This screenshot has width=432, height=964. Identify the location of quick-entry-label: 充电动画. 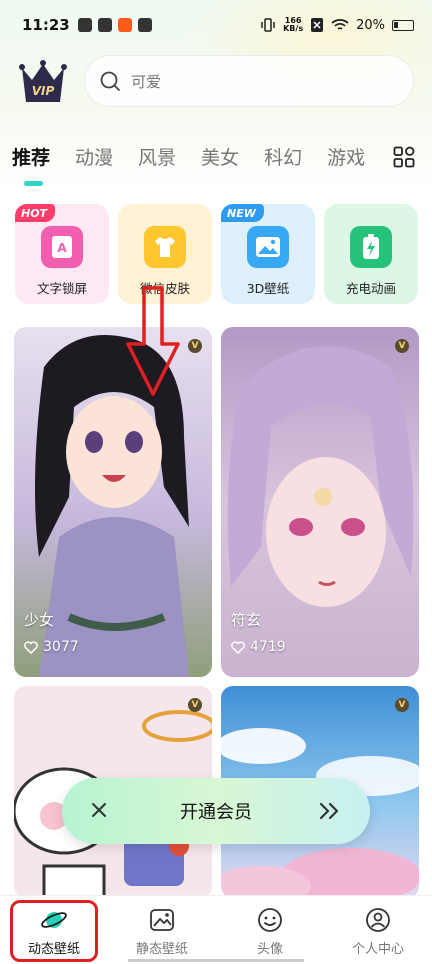
(370, 288).